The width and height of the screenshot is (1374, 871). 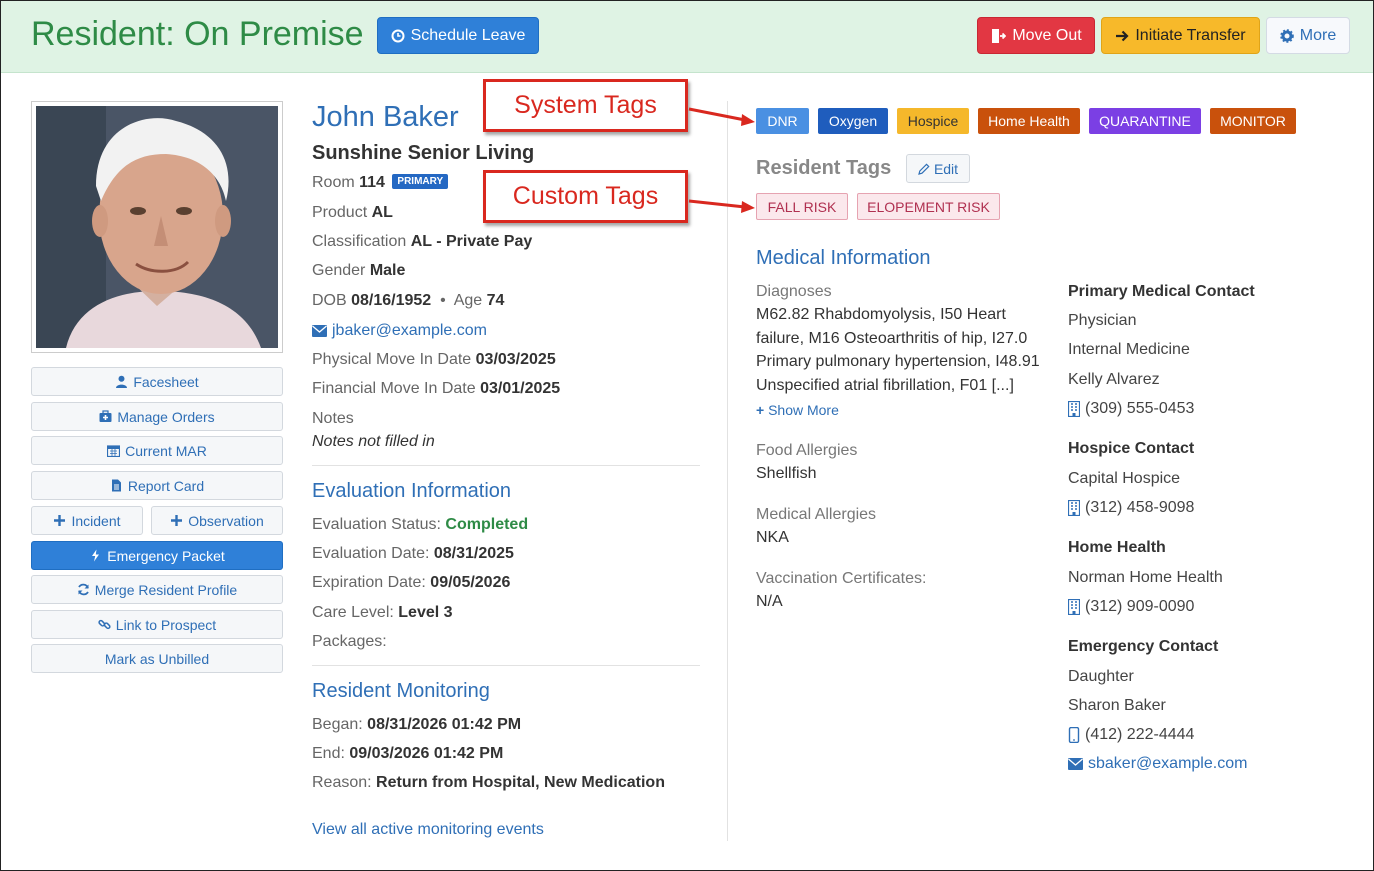 I want to click on home-health-title: Home Health, so click(x=1117, y=547).